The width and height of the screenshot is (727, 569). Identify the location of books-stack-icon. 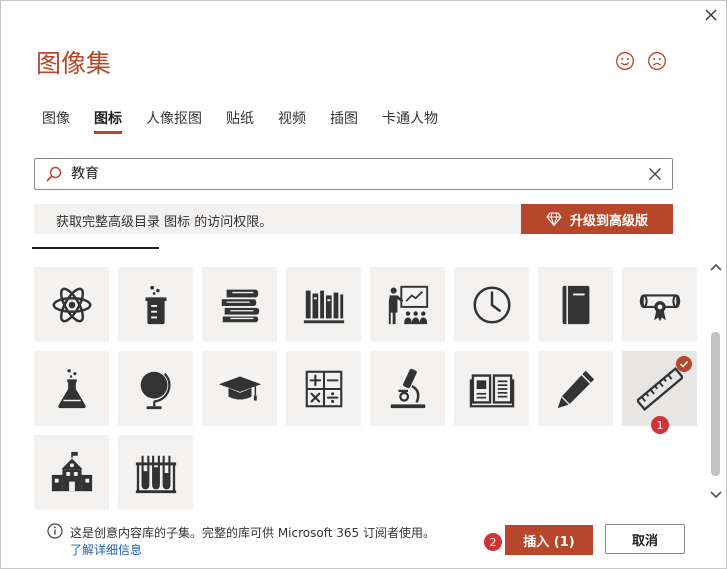
(240, 305).